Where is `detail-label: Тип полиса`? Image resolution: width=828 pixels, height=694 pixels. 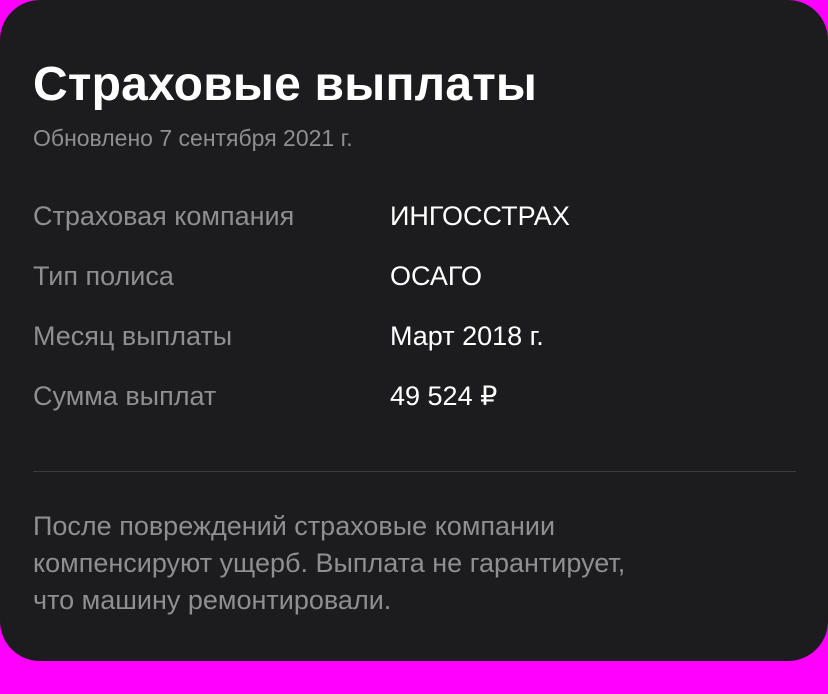 detail-label: Тип полиса is located at coordinates (103, 276).